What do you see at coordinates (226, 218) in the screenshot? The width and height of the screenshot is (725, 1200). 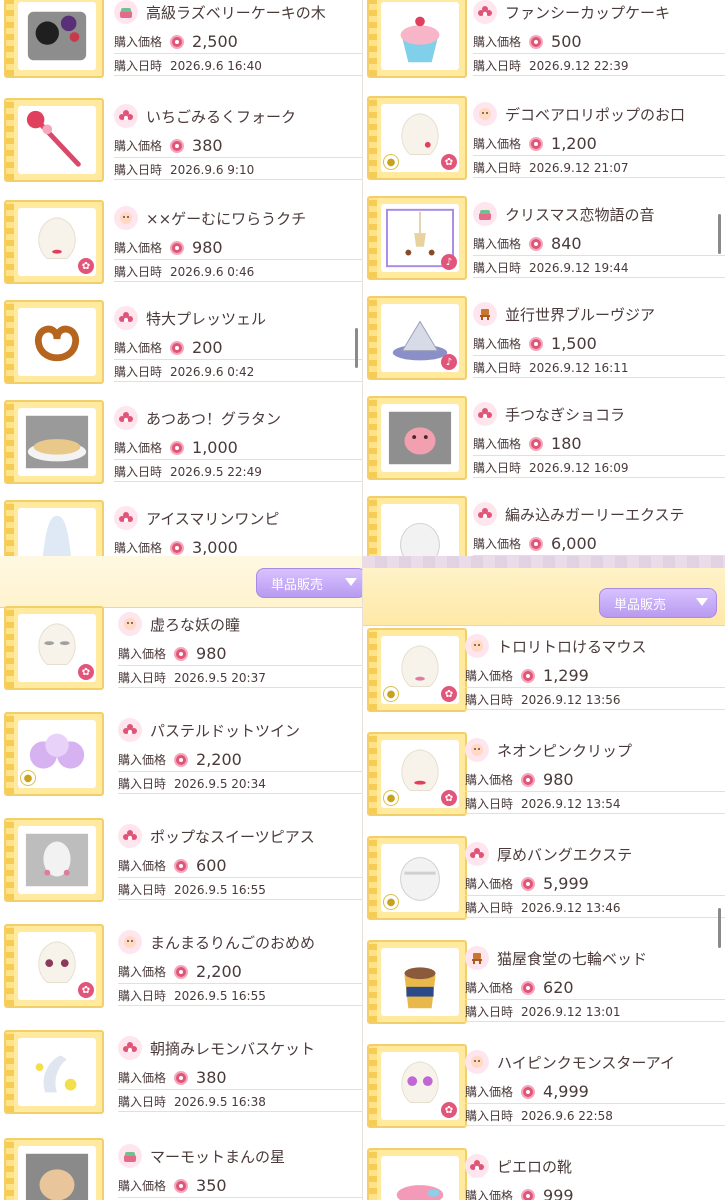 I see `item-name: ××ゲーむにワらうクチ` at bounding box center [226, 218].